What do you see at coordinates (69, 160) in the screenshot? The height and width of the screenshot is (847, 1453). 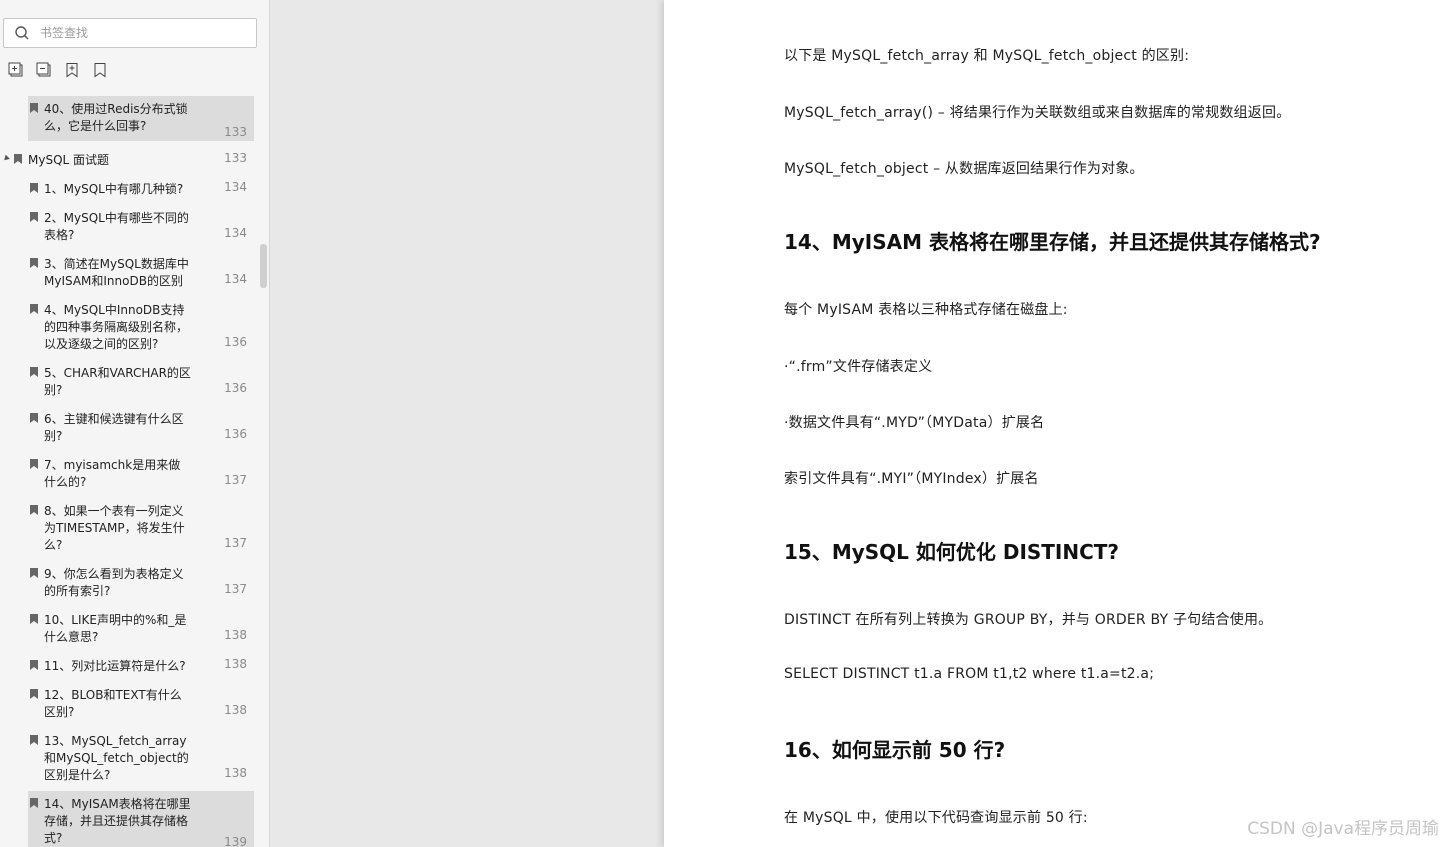 I see `bookmark-label: MySQL 面试题` at bounding box center [69, 160].